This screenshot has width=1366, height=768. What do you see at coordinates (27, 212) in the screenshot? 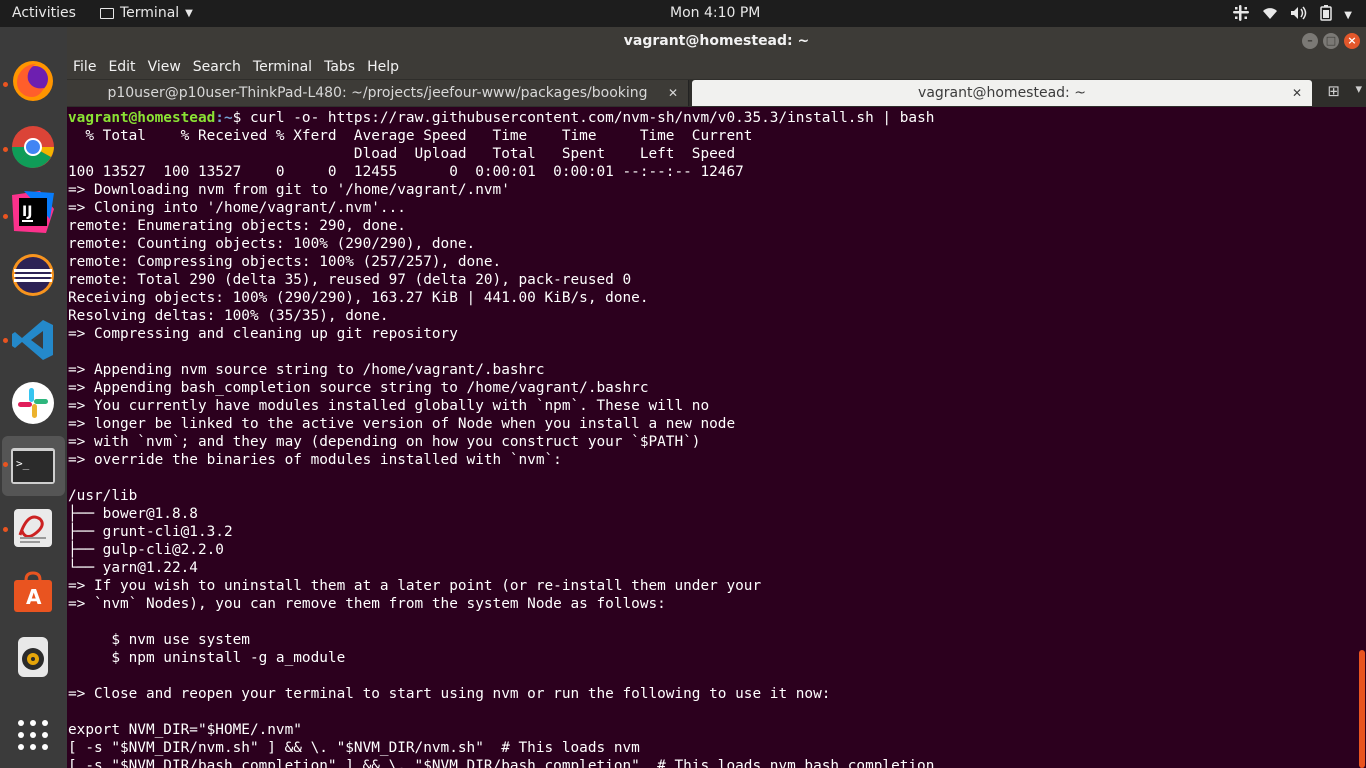
I see `svg-text: IJ` at bounding box center [27, 212].